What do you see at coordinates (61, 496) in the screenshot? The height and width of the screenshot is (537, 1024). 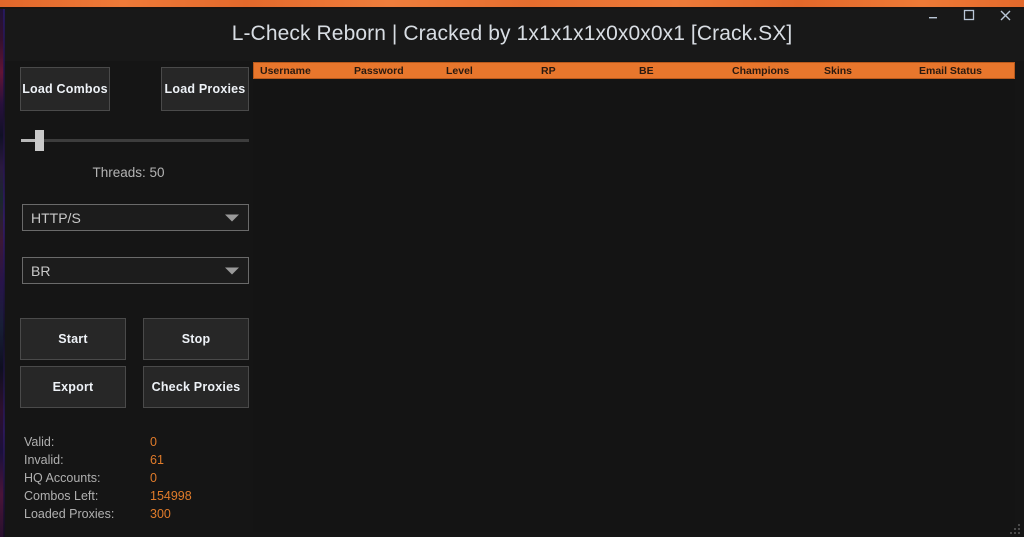 I see `stat-label: Combos Left:` at bounding box center [61, 496].